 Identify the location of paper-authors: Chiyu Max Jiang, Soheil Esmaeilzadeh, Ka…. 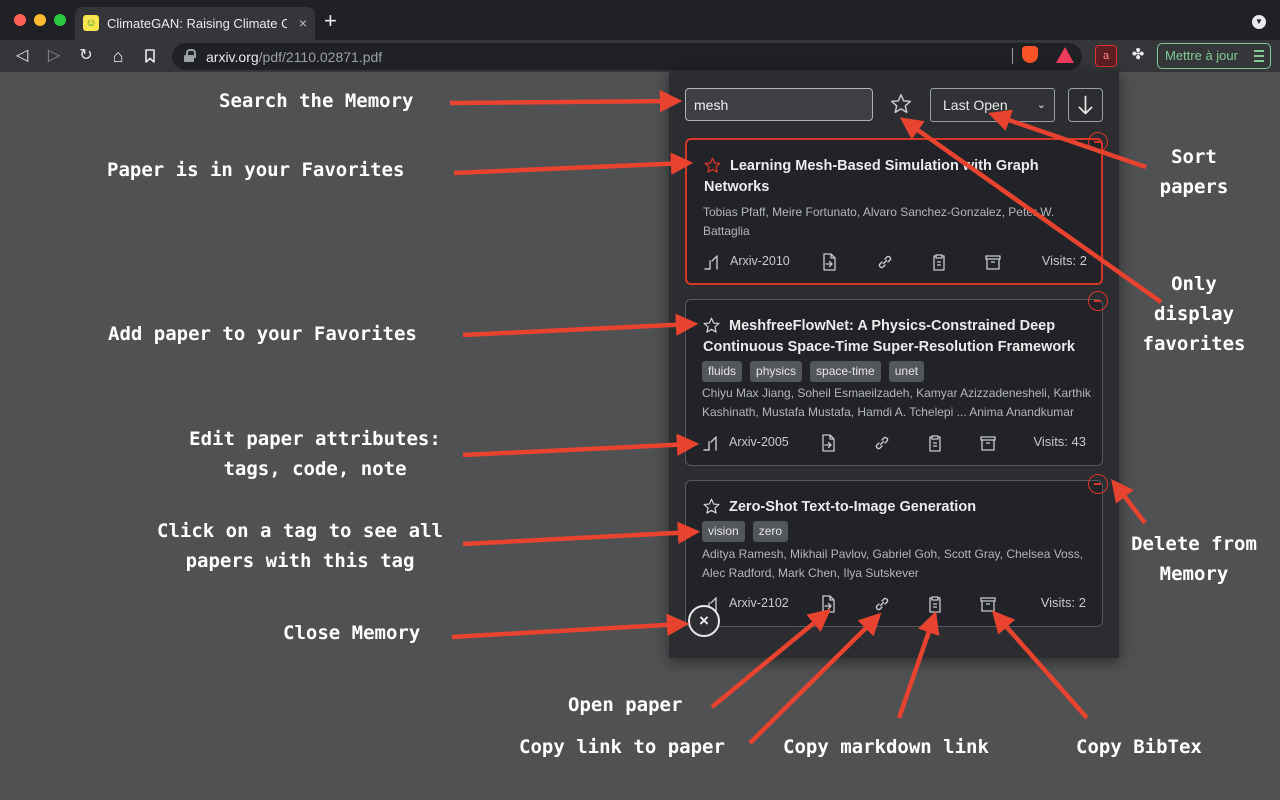
(896, 402).